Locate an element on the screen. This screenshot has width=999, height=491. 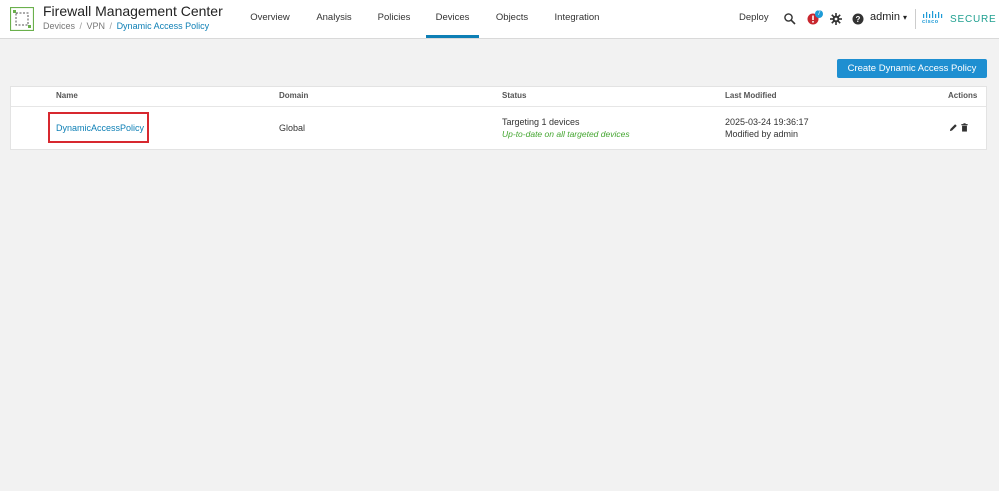
brand-logo: cisco SECURE is located at coordinates (959, 20).